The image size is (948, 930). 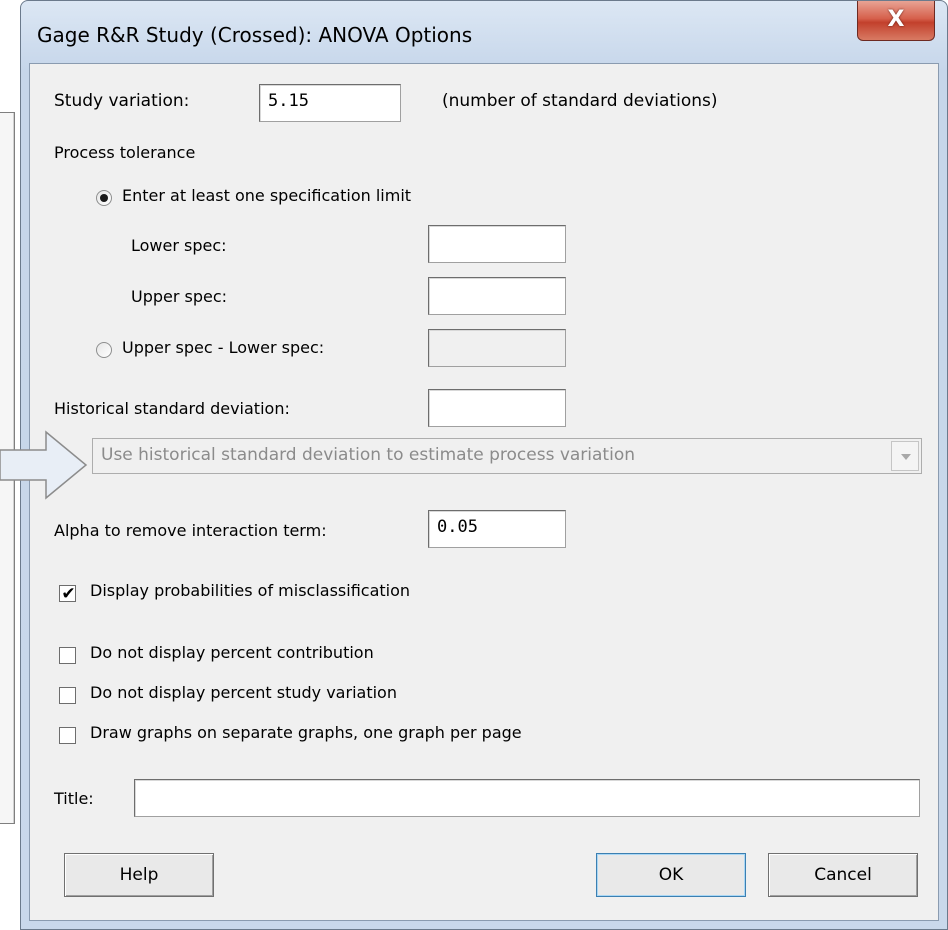 I want to click on historical-sd-label: Historical standard deviation:, so click(x=172, y=408).